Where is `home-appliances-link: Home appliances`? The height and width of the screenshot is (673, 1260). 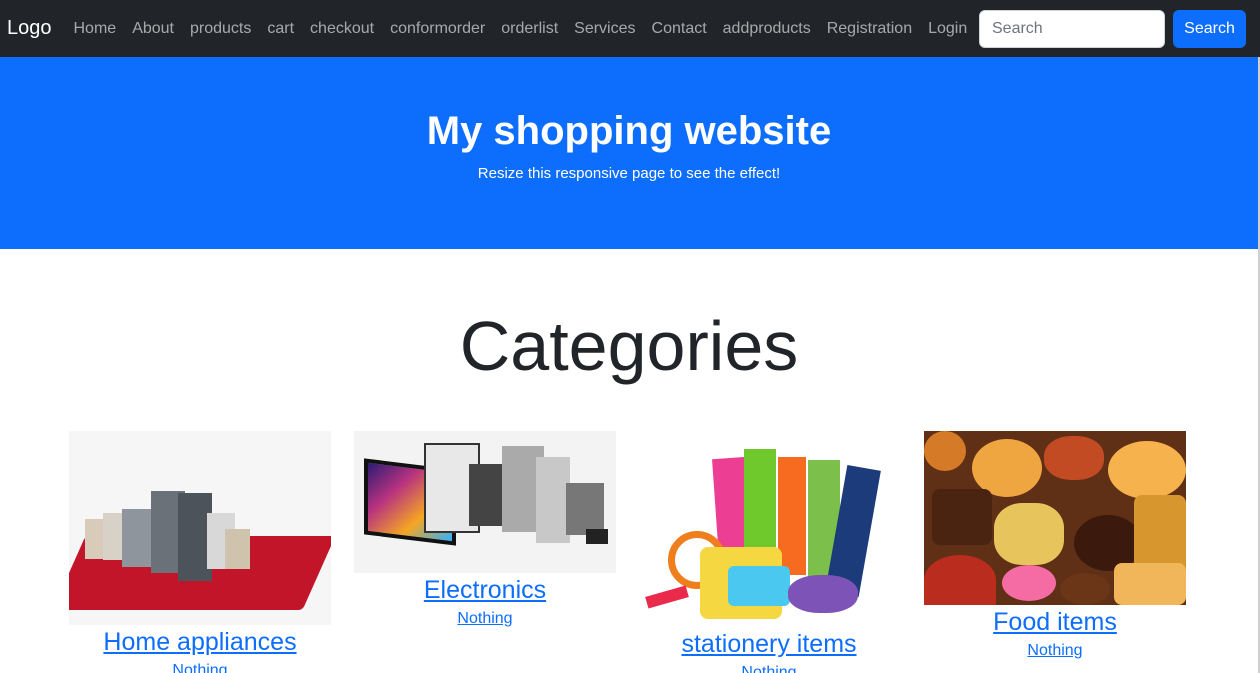 home-appliances-link: Home appliances is located at coordinates (200, 642).